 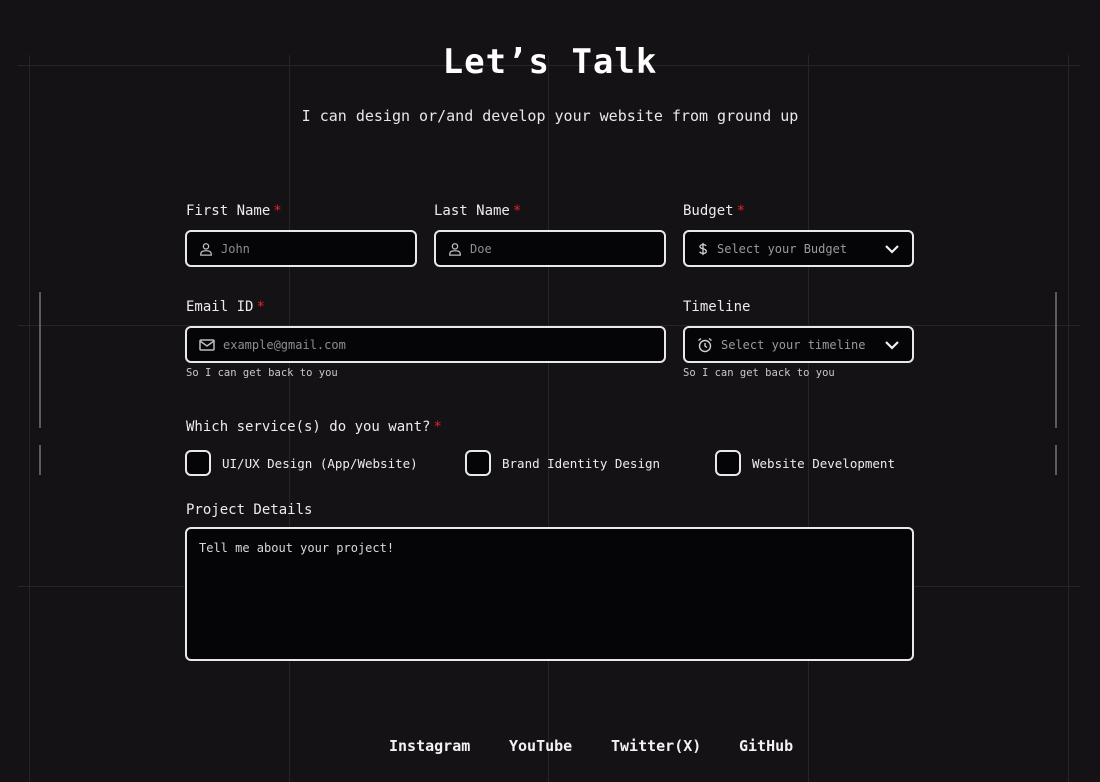 I want to click on first-name-input, so click(x=312, y=248).